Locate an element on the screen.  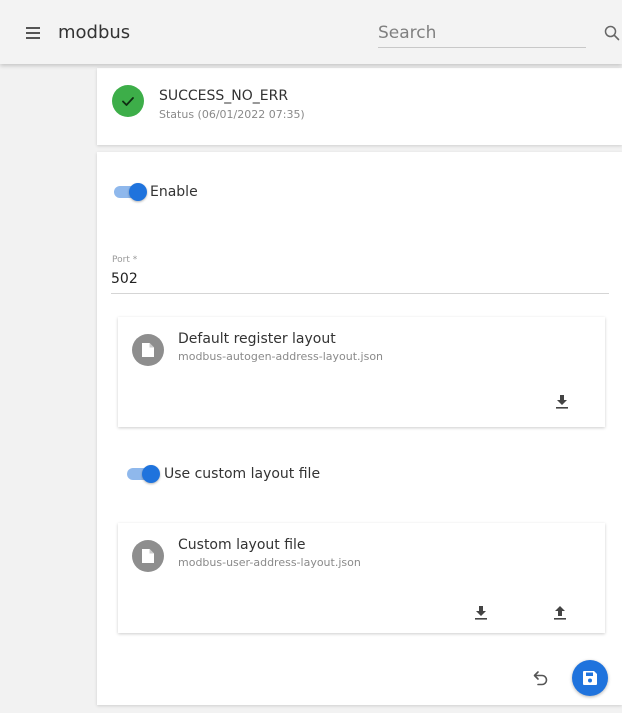
custom-layout-toggle-label: Use custom layout file is located at coordinates (242, 474).